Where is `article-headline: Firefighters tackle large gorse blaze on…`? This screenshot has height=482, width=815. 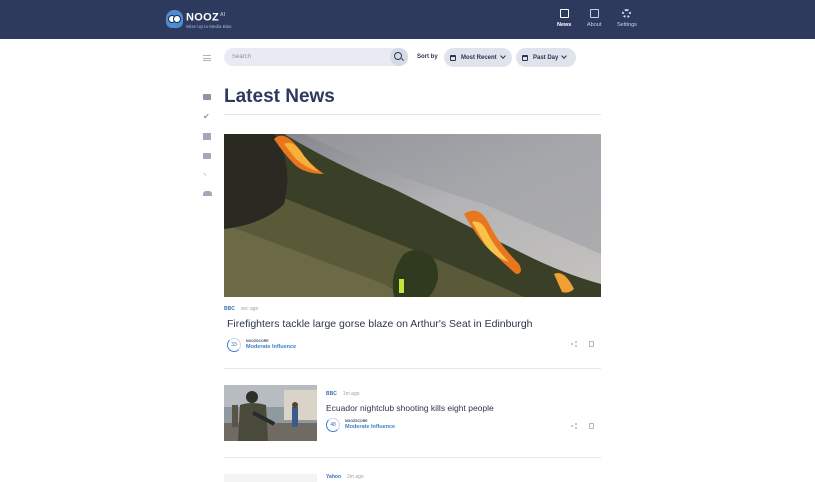
article-headline: Firefighters tackle large gorse blaze on… is located at coordinates (380, 324).